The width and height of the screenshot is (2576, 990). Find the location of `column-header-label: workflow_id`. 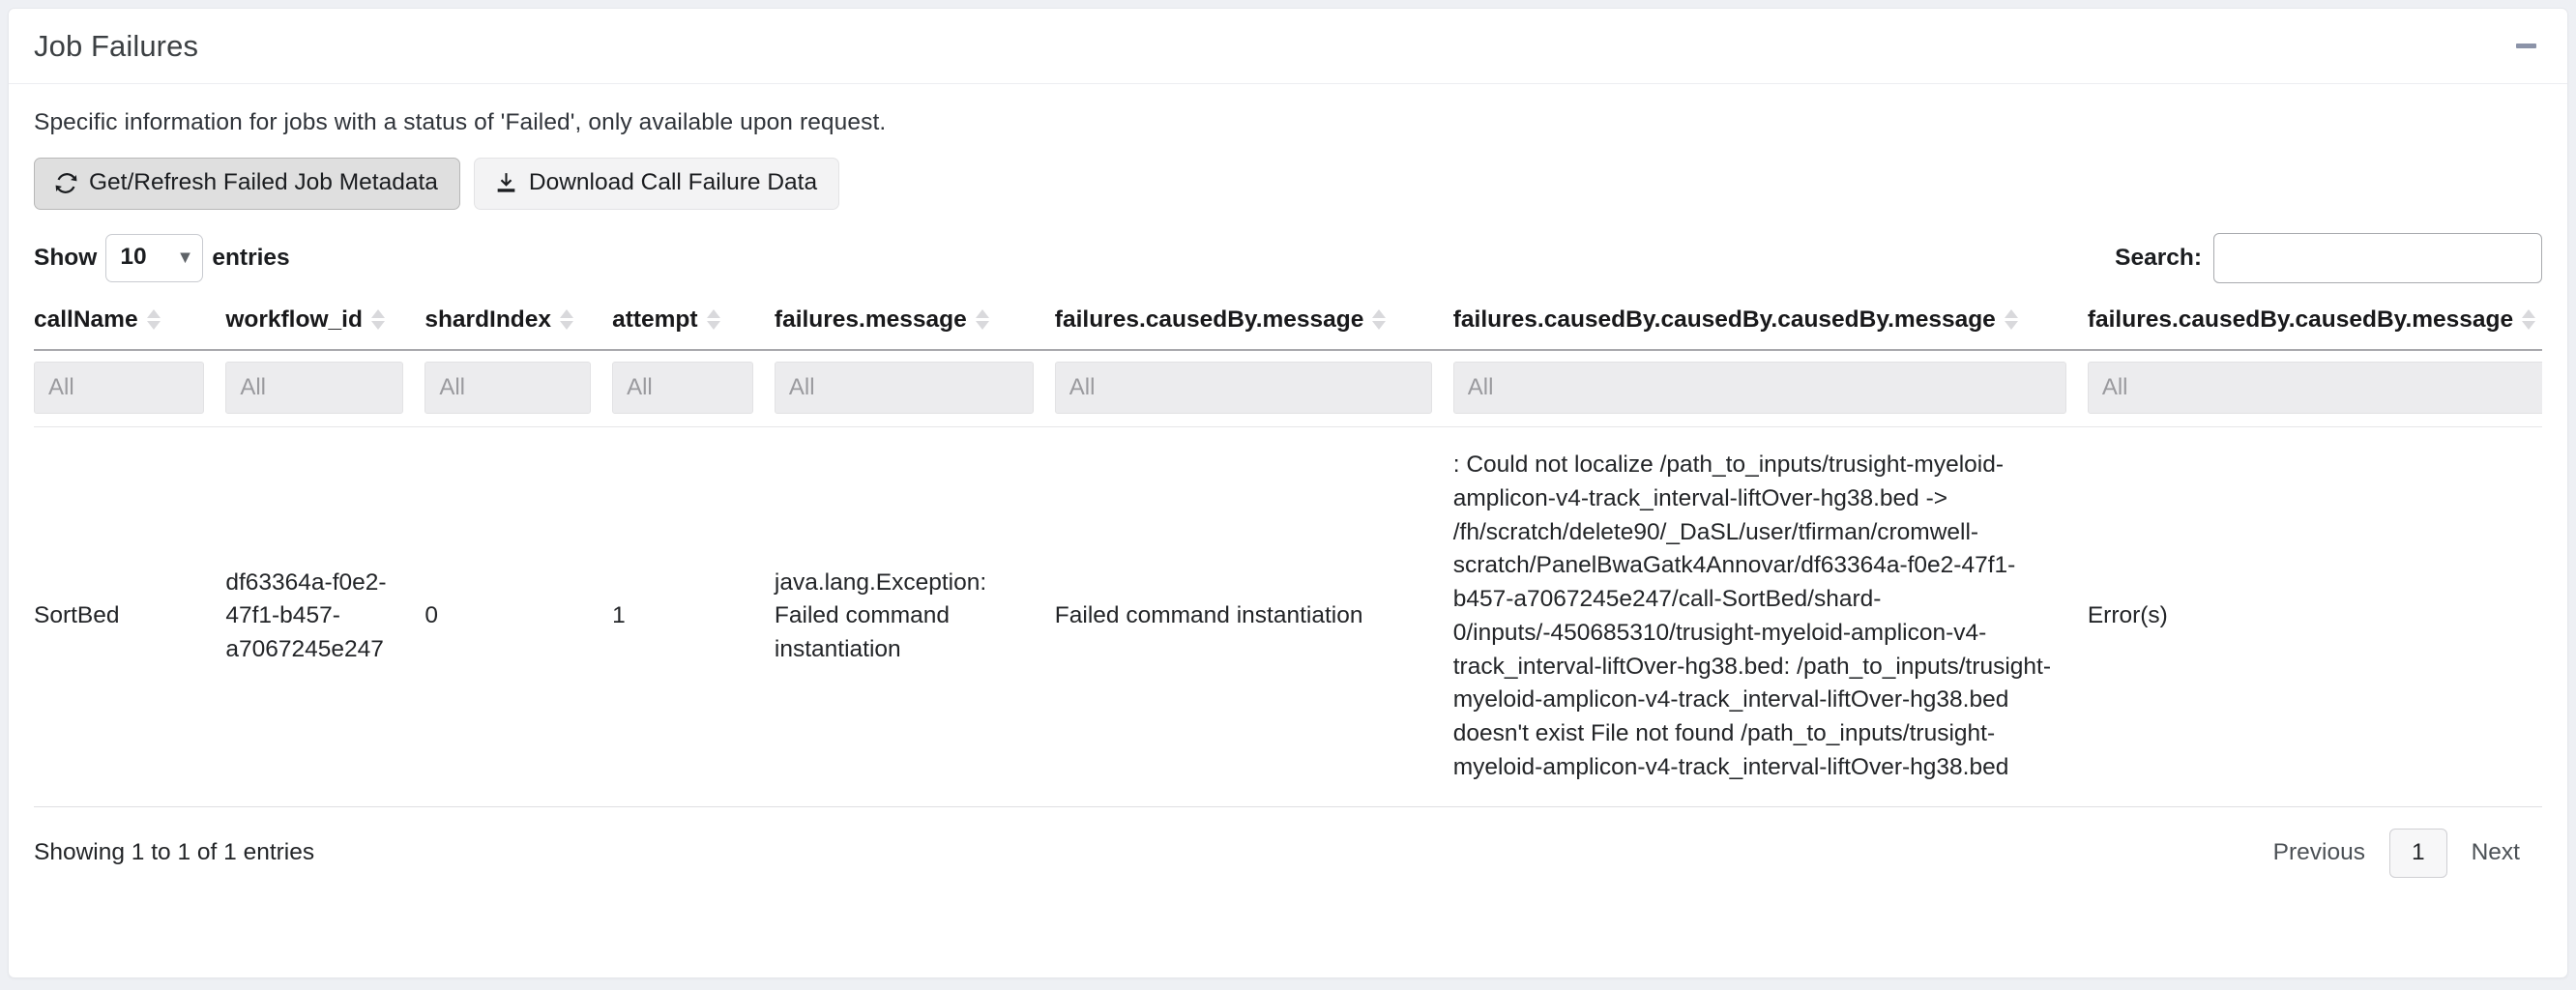

column-header-label: workflow_id is located at coordinates (294, 319).